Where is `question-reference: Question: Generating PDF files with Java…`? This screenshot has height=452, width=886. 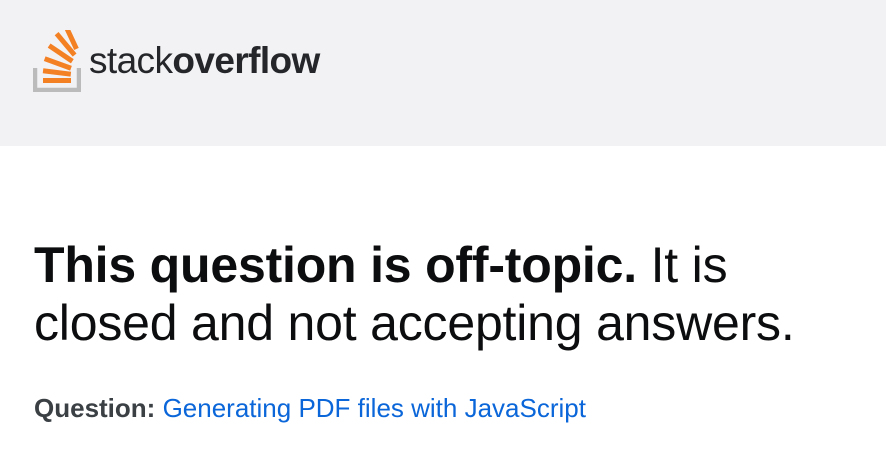 question-reference: Question: Generating PDF files with Java… is located at coordinates (310, 408).